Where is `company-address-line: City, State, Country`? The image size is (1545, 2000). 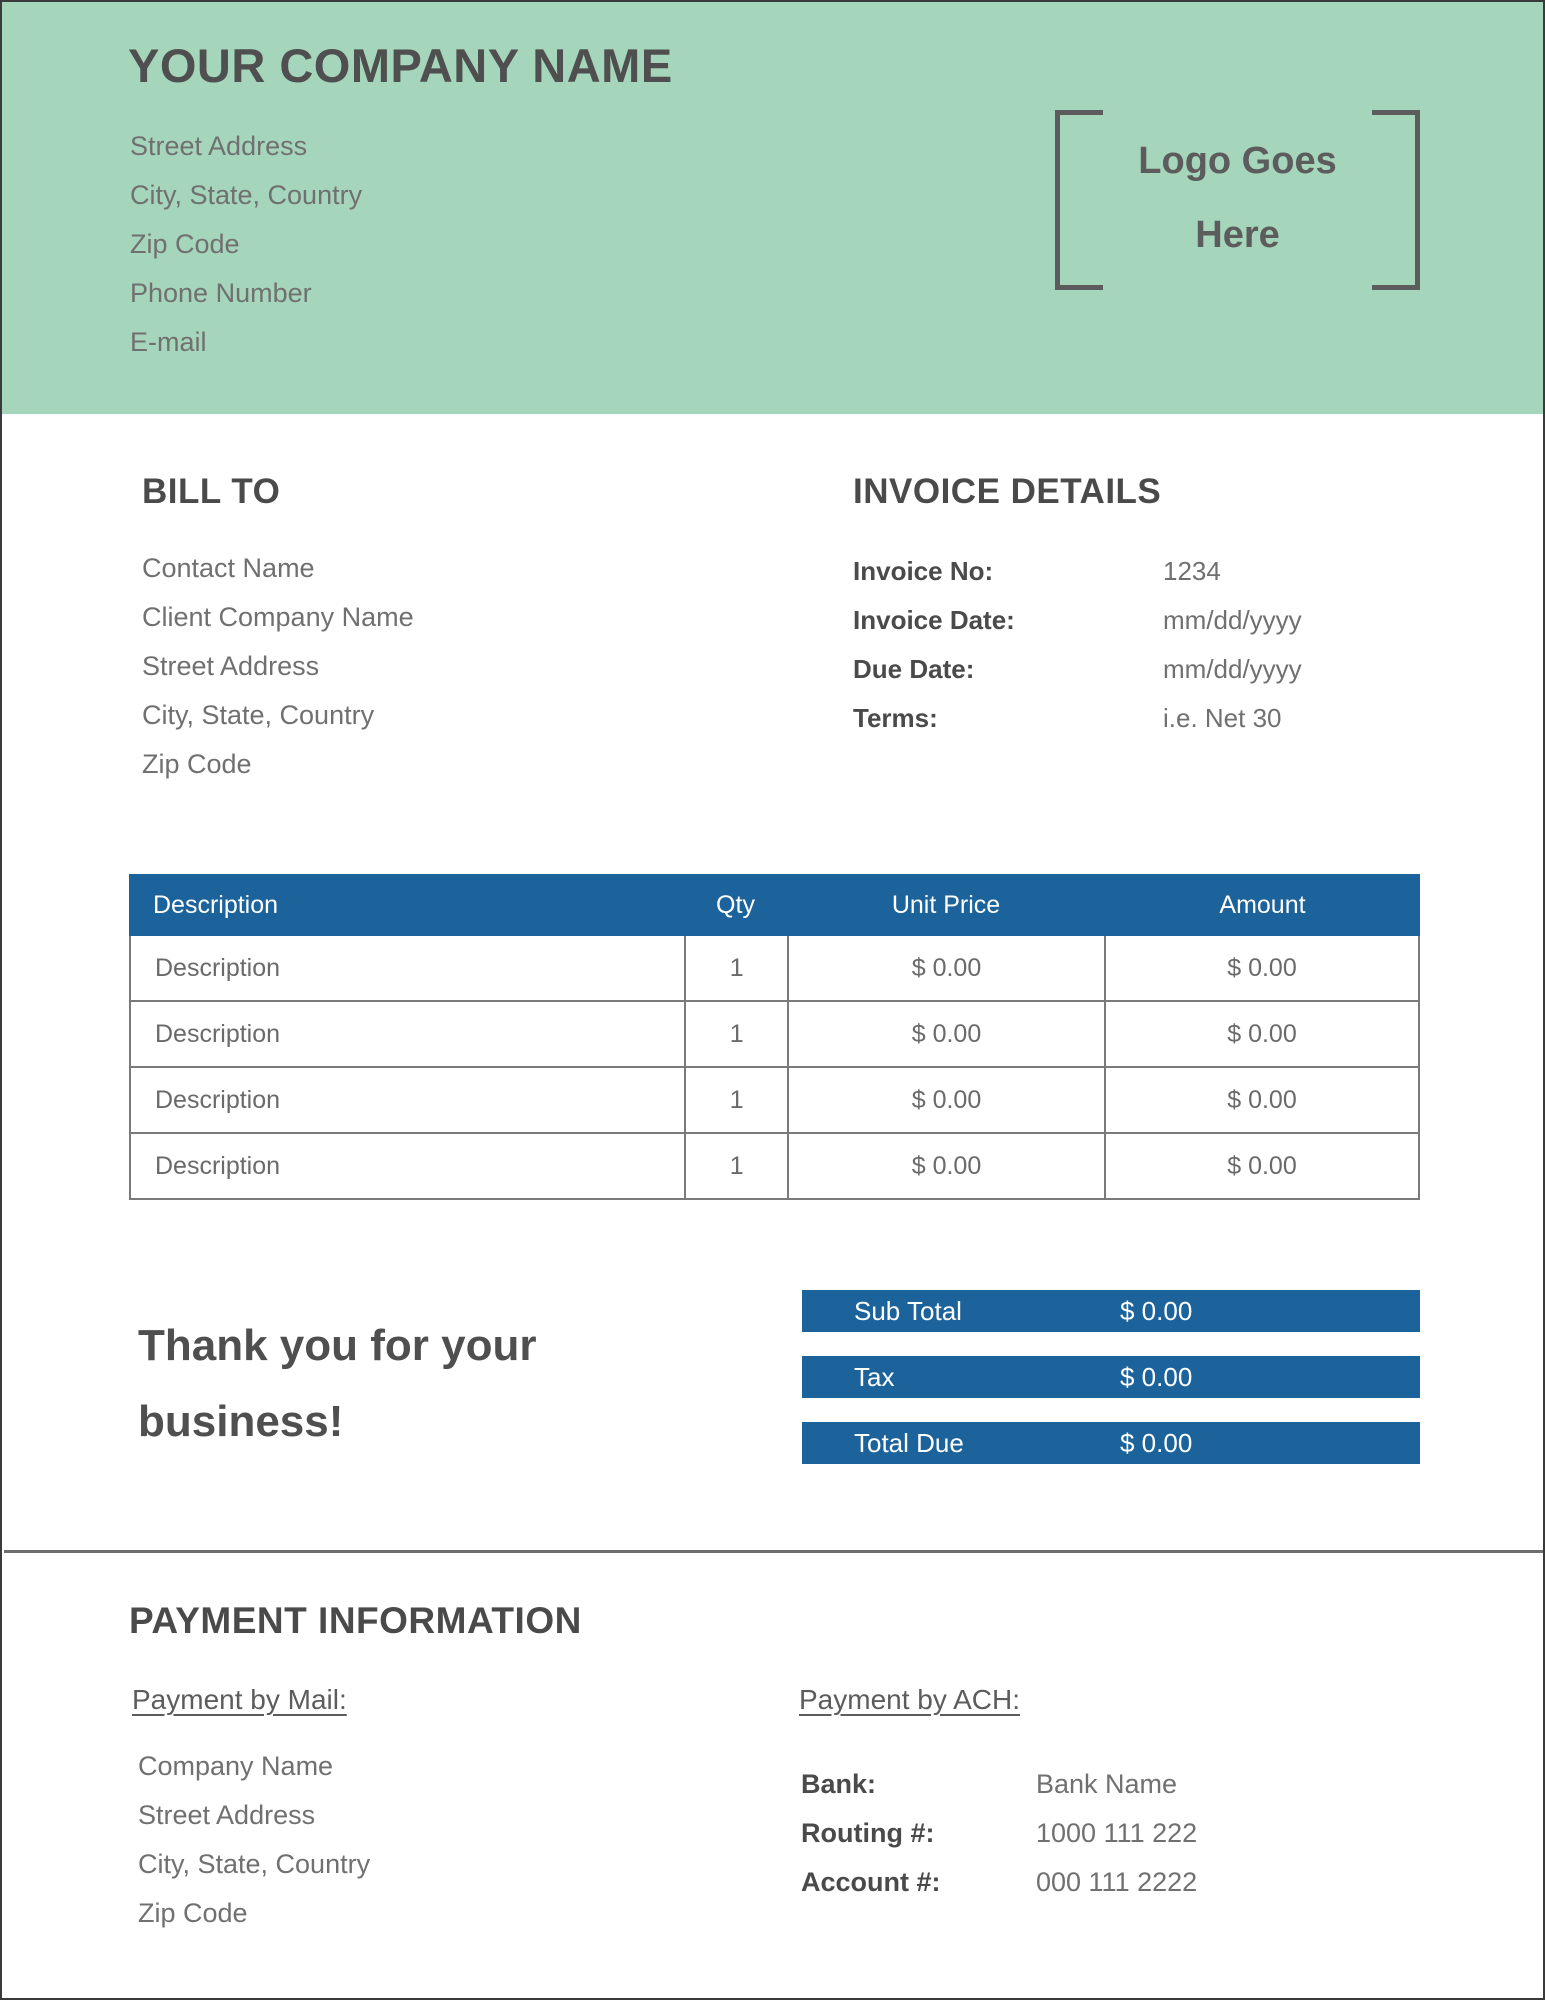 company-address-line: City, State, Country is located at coordinates (246, 195).